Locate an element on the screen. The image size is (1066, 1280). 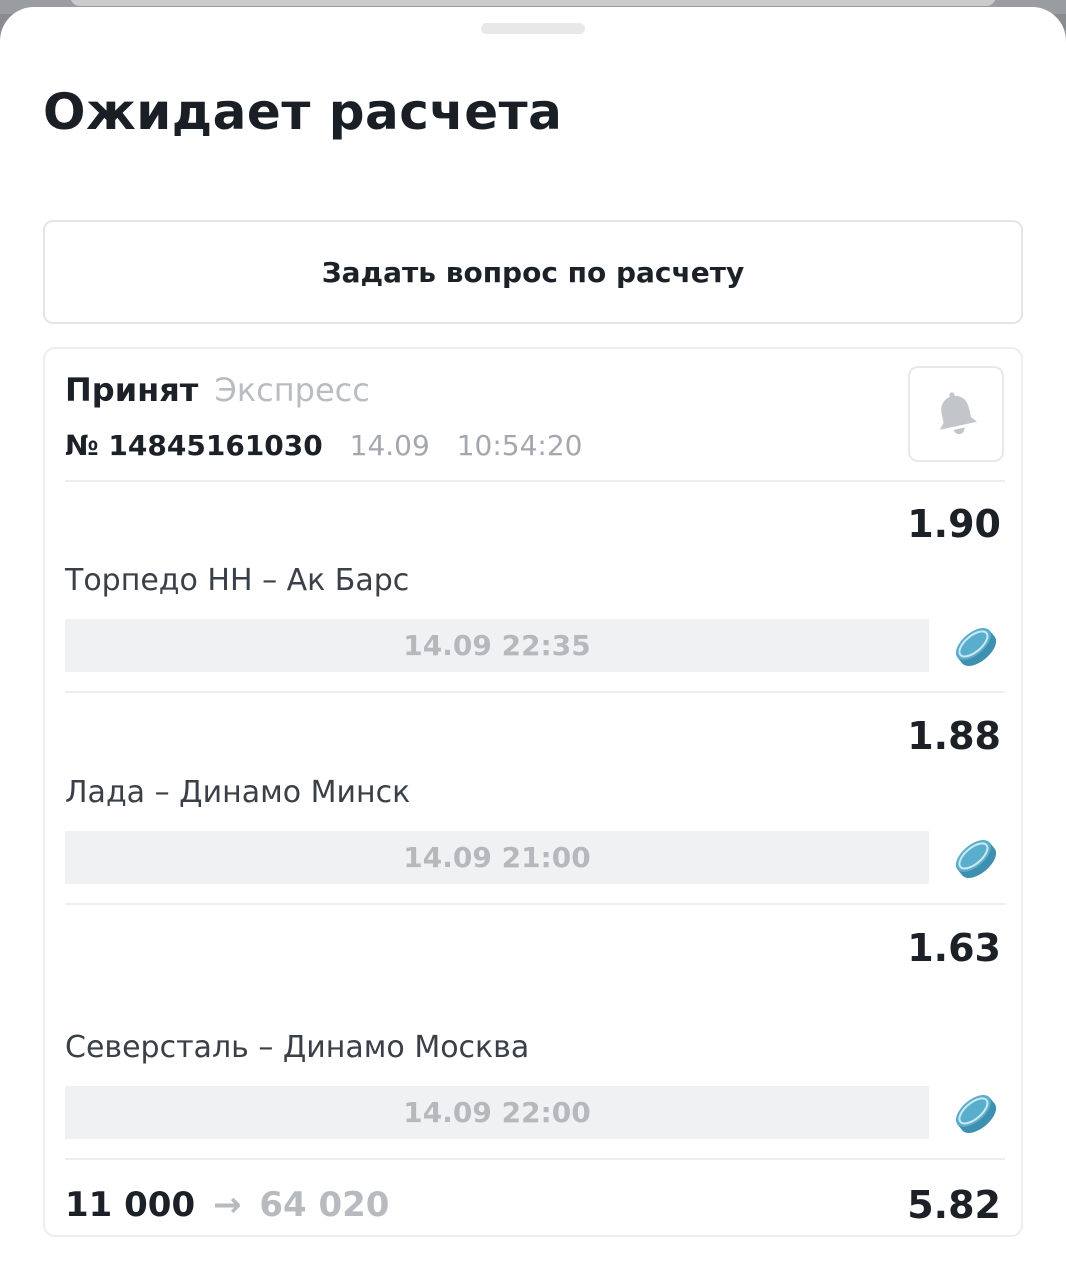
page-title: Ожидает расчета is located at coordinates (303, 112).